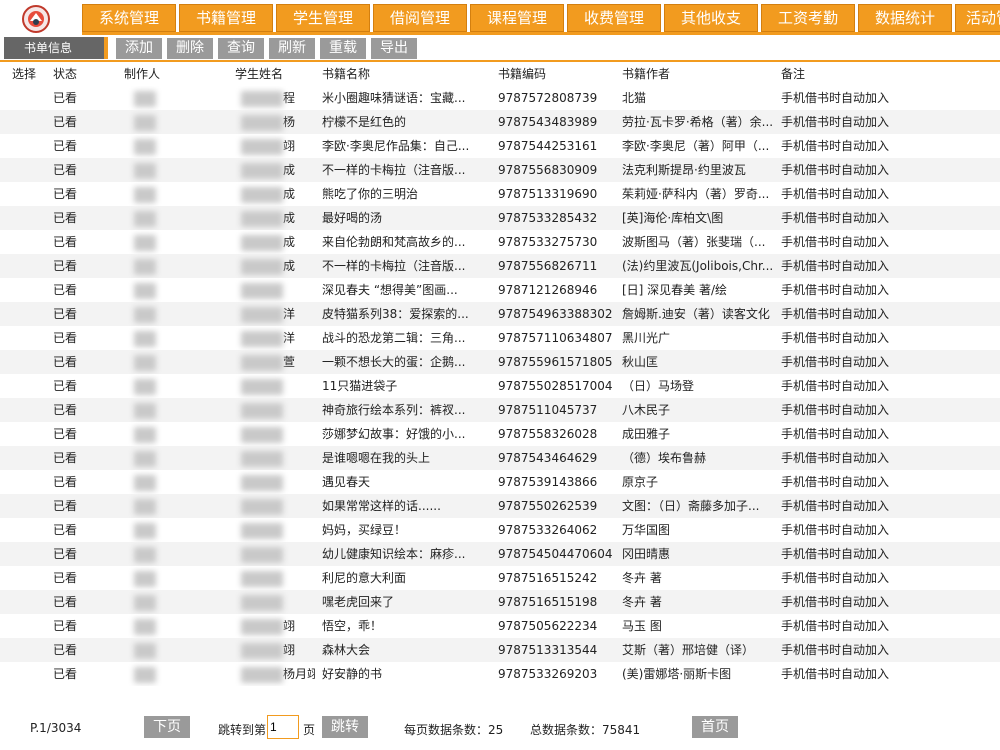 The height and width of the screenshot is (750, 1000). Describe the element at coordinates (500, 530) in the screenshot. I see `table-row: 已看 妈妈，买绿豆！ 9787533264062 万华国图 手机借书时自动加入` at that location.